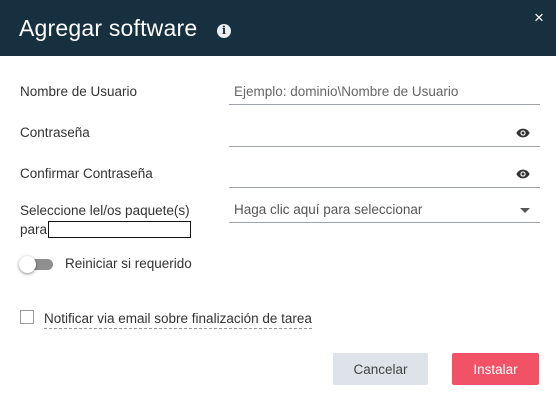 Image resolution: width=560 pixels, height=400 pixels. Describe the element at coordinates (27, 317) in the screenshot. I see `notify-checkbox` at that location.